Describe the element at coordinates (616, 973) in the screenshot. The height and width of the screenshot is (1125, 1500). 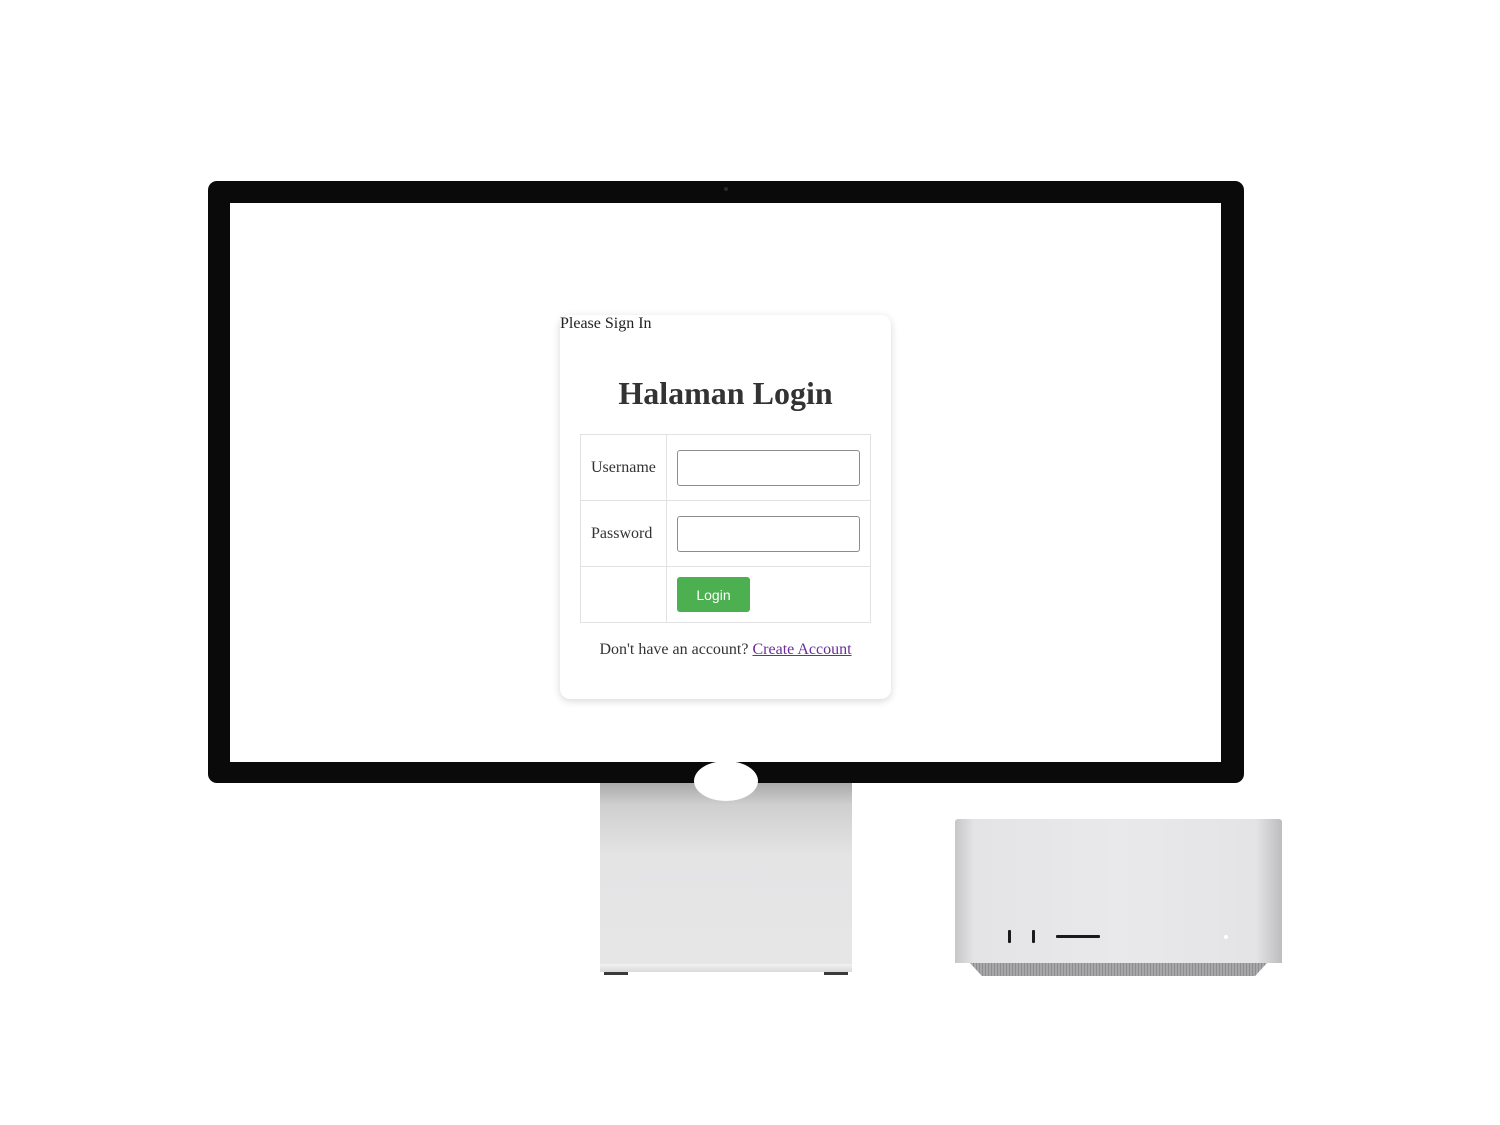
I see `stand-foot-pad-left` at that location.